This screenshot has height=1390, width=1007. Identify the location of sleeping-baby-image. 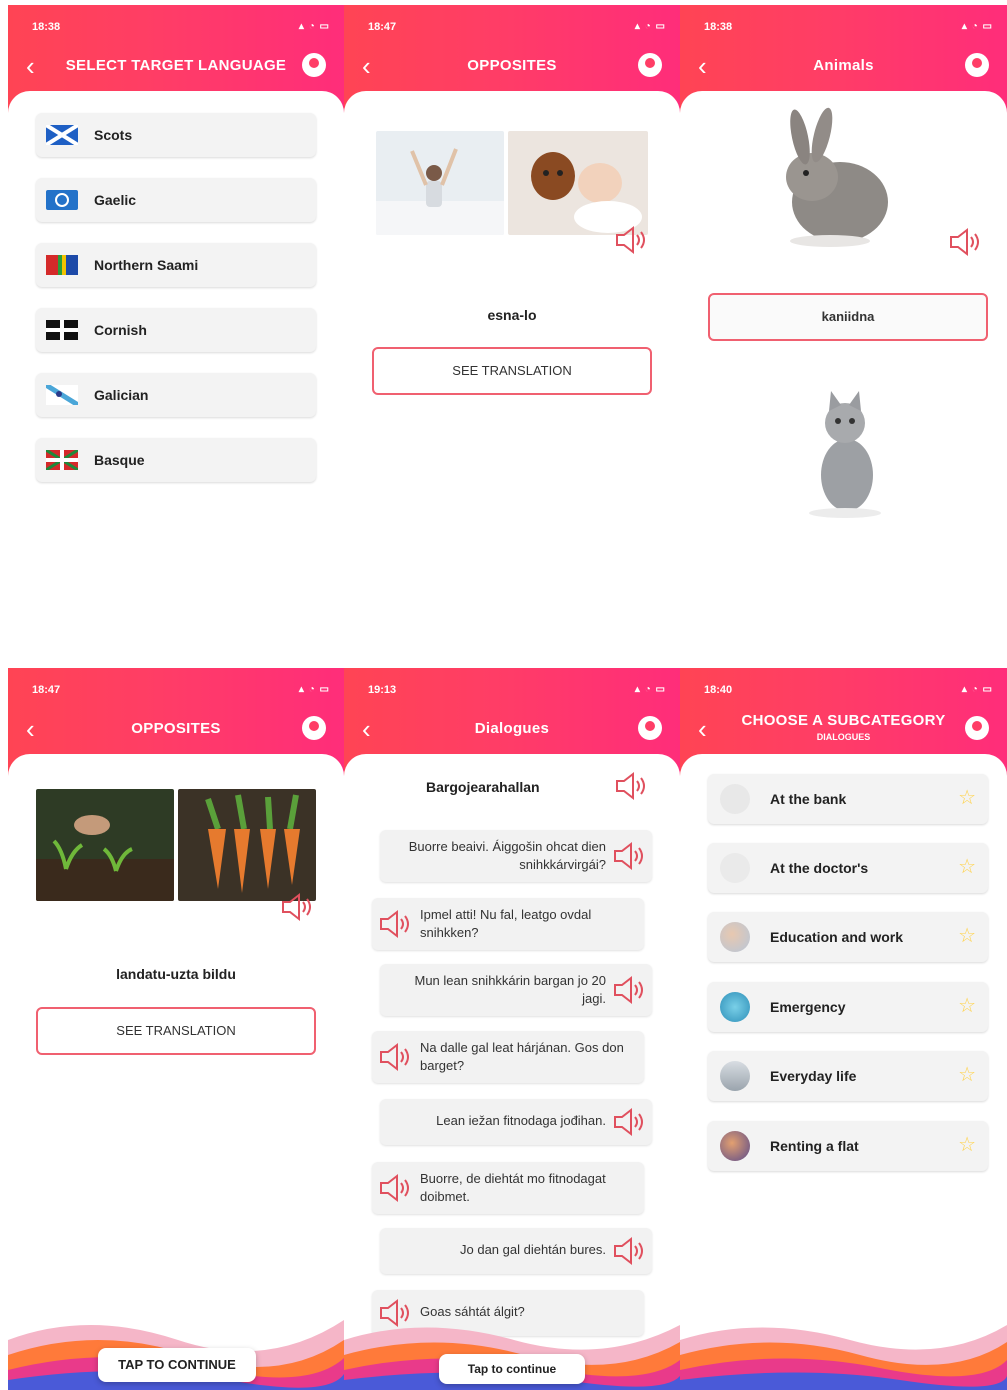
(578, 183).